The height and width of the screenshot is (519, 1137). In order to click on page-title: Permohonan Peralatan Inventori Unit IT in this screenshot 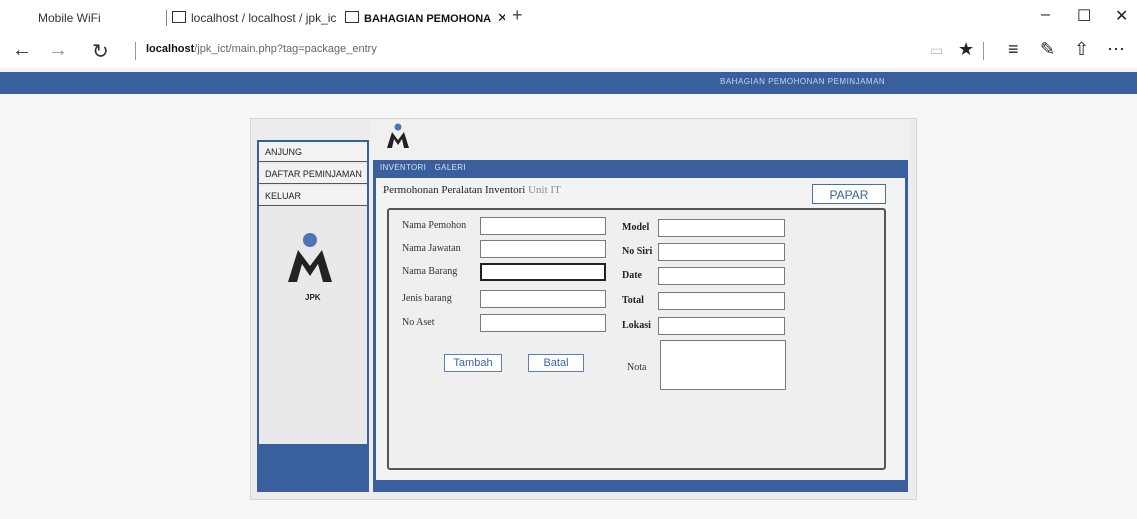, I will do `click(472, 190)`.